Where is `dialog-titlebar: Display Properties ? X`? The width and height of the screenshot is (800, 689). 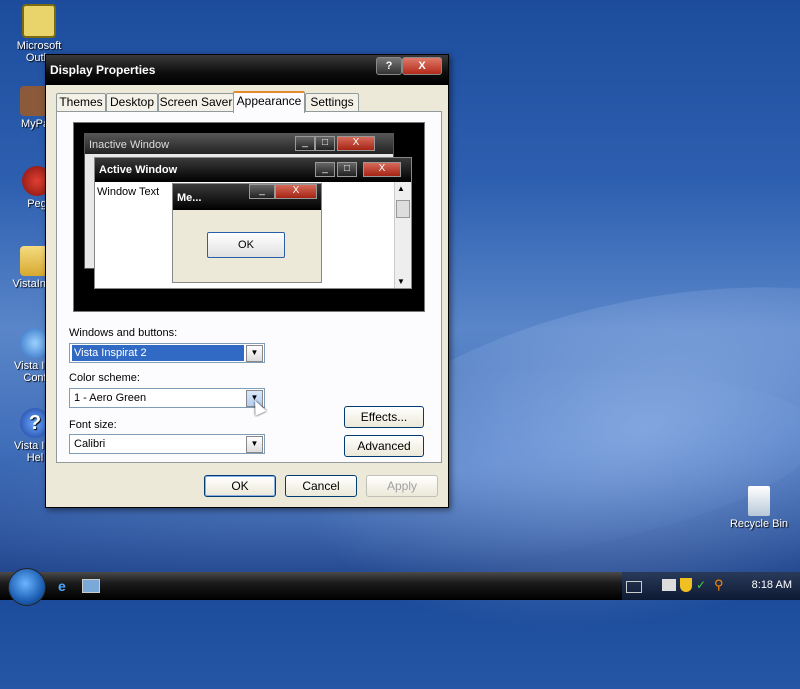
dialog-titlebar: Display Properties ? X is located at coordinates (247, 70).